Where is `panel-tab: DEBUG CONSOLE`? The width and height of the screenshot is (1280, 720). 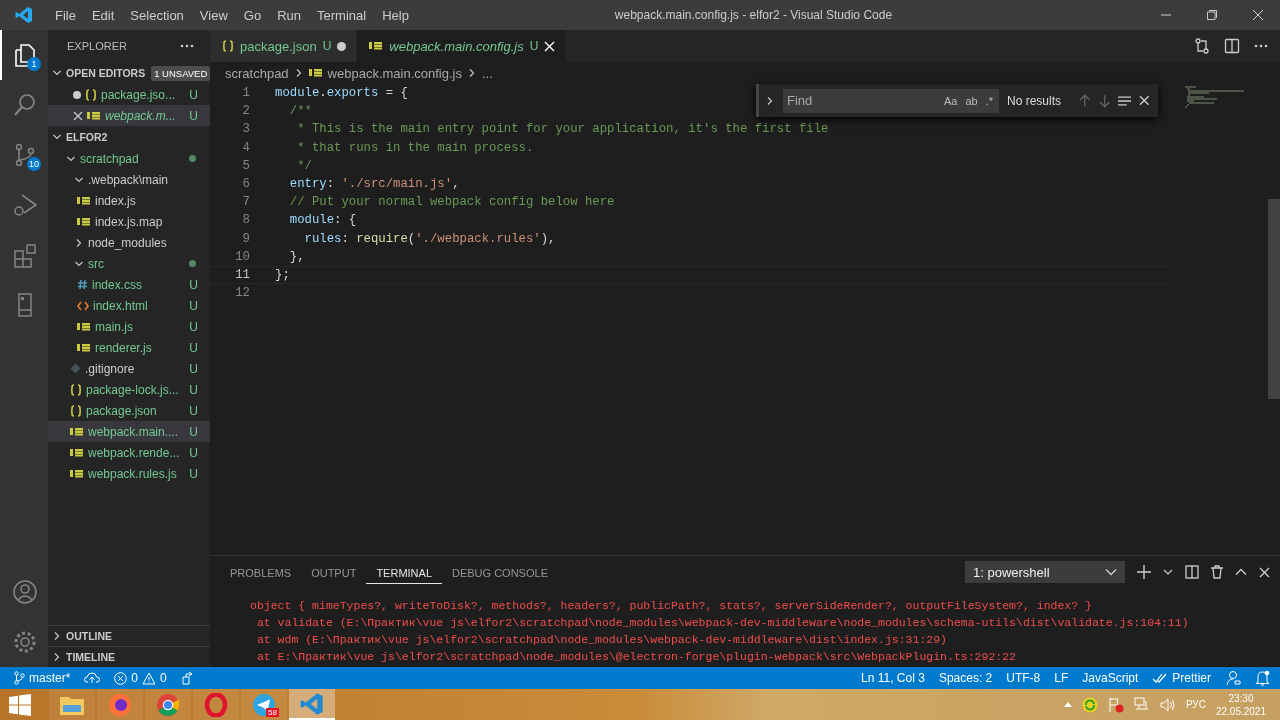 panel-tab: DEBUG CONSOLE is located at coordinates (500, 572).